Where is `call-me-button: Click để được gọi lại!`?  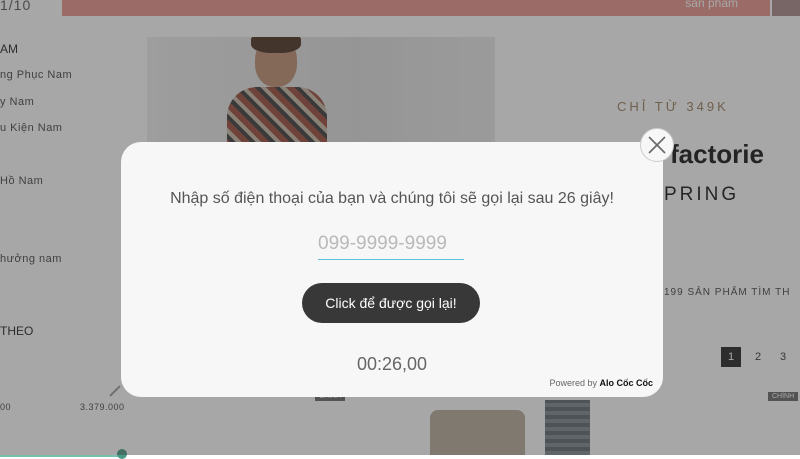
call-me-button: Click để được gọi lại! is located at coordinates (391, 303).